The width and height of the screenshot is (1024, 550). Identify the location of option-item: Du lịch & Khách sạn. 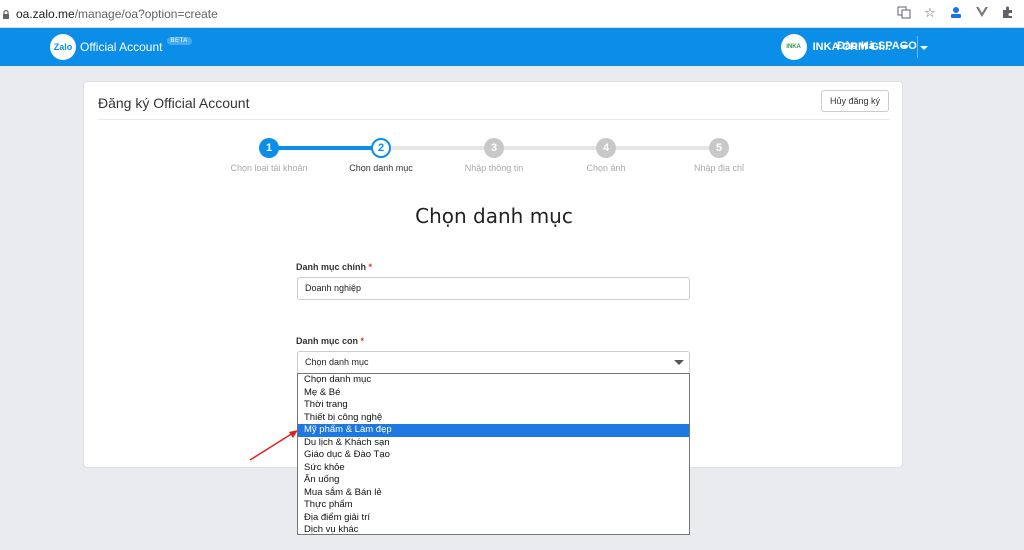
(493, 443).